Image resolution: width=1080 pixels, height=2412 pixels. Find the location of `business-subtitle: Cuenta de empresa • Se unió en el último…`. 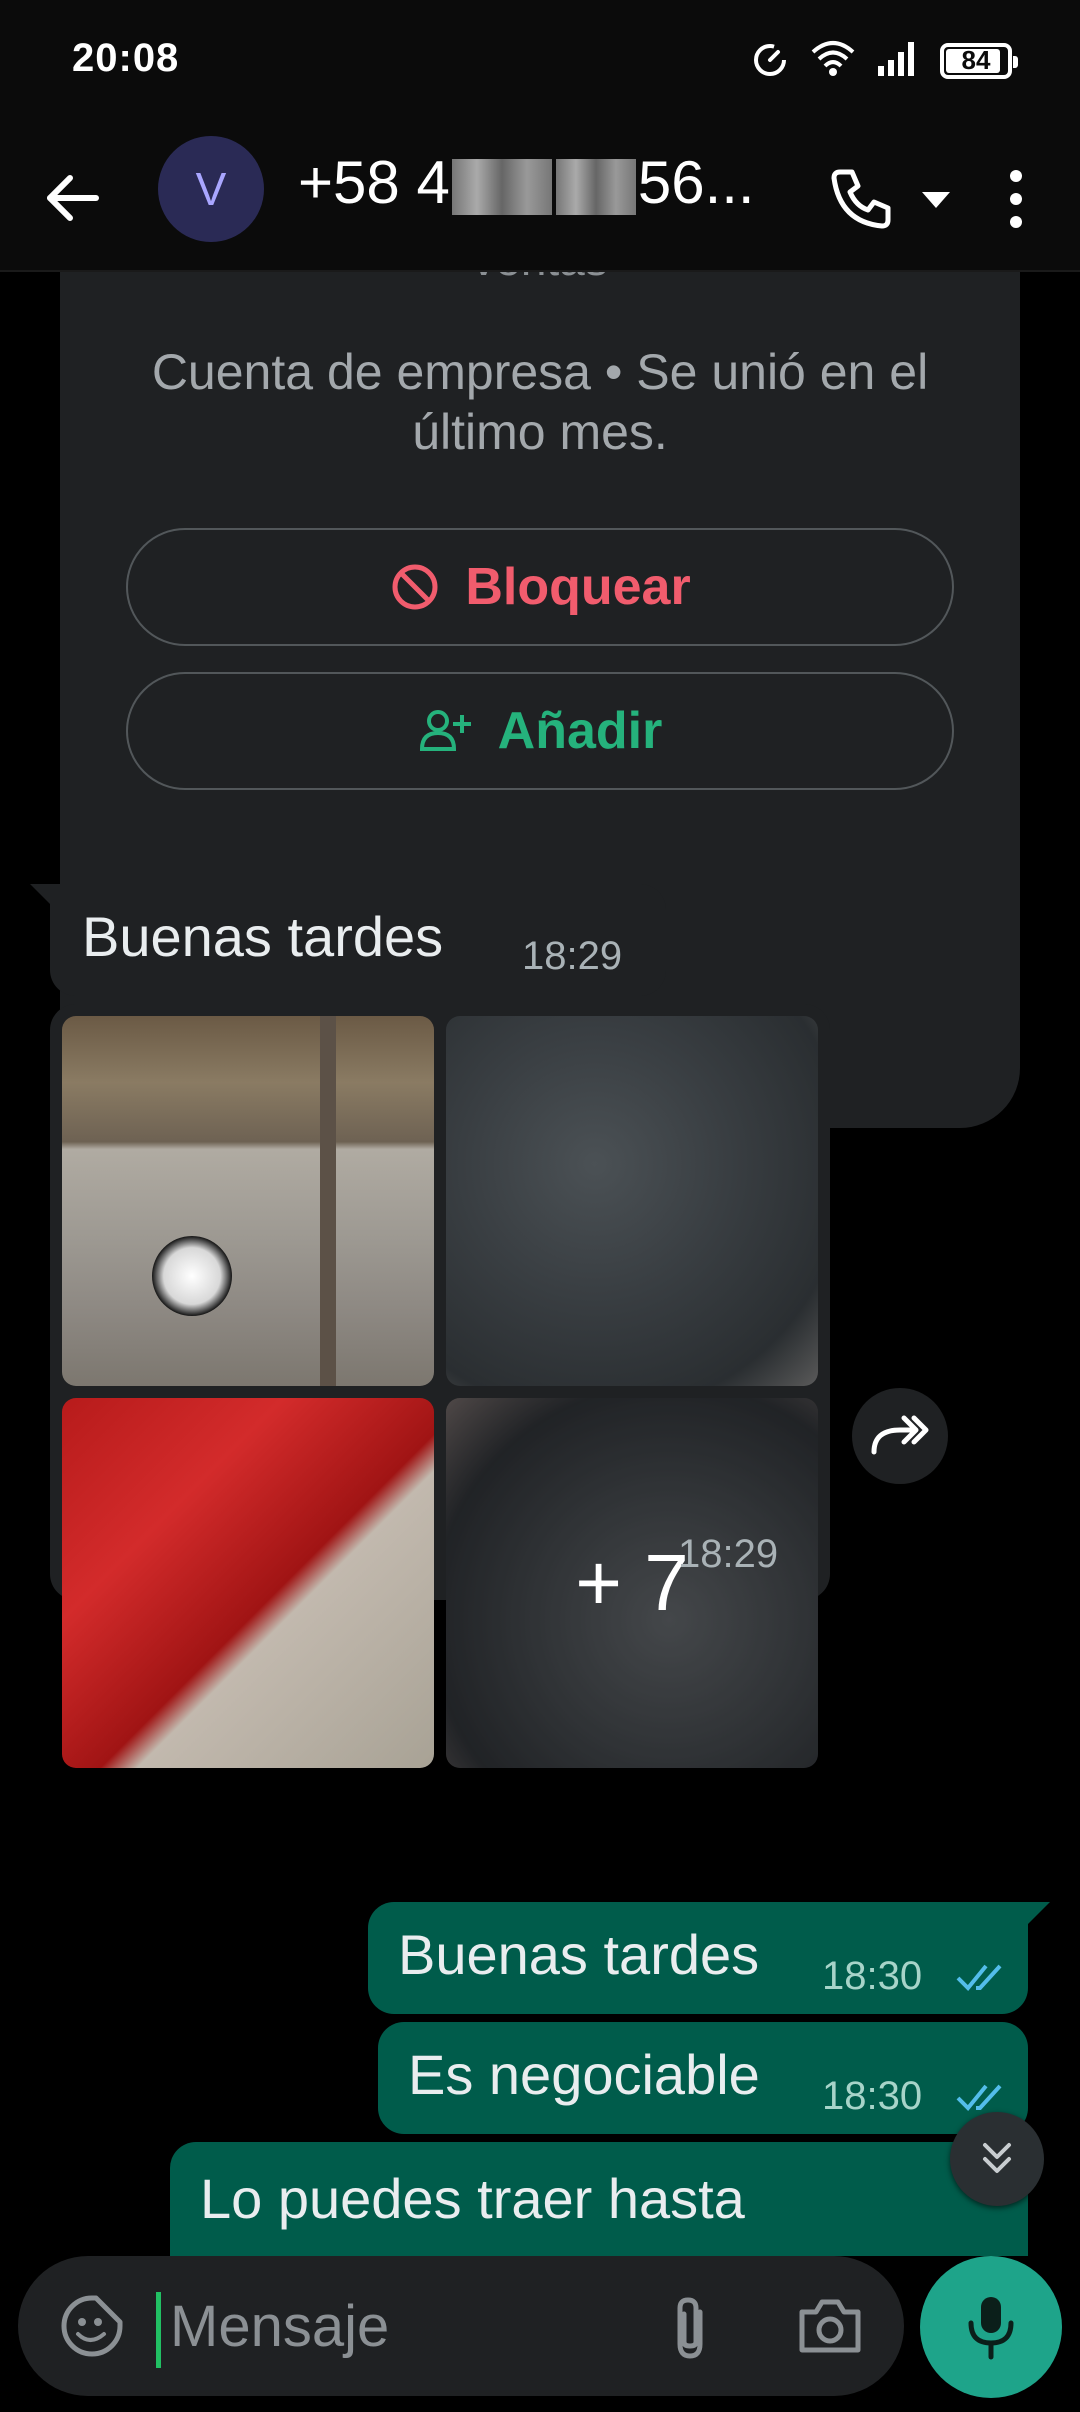

business-subtitle: Cuenta de empresa • Se unió en el último… is located at coordinates (540, 402).